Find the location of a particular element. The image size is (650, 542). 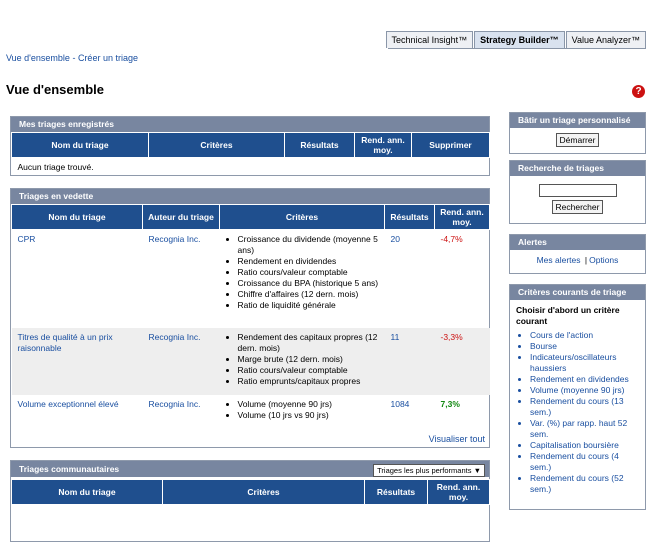

search-screens-title: Recherche de triages is located at coordinates (577, 168).